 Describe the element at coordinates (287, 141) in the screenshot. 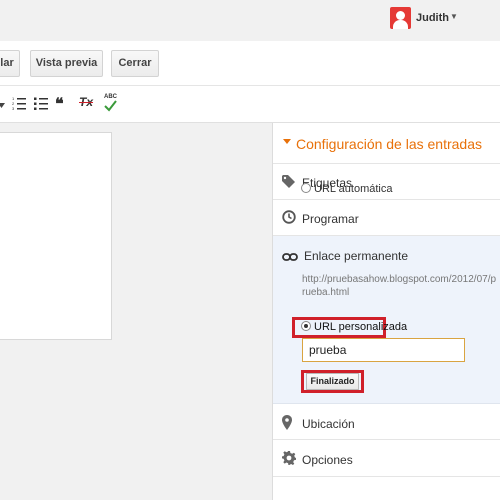

I see `caret-down-icon` at that location.